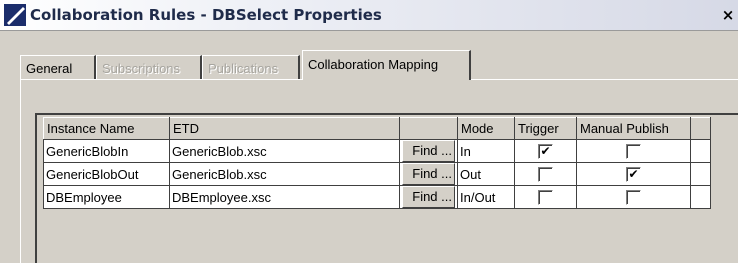  I want to click on column-header-mode: Mode, so click(486, 128).